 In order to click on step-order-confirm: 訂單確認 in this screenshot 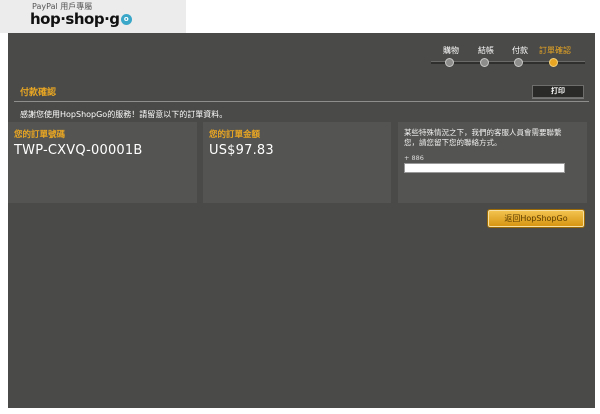, I will do `click(555, 50)`.